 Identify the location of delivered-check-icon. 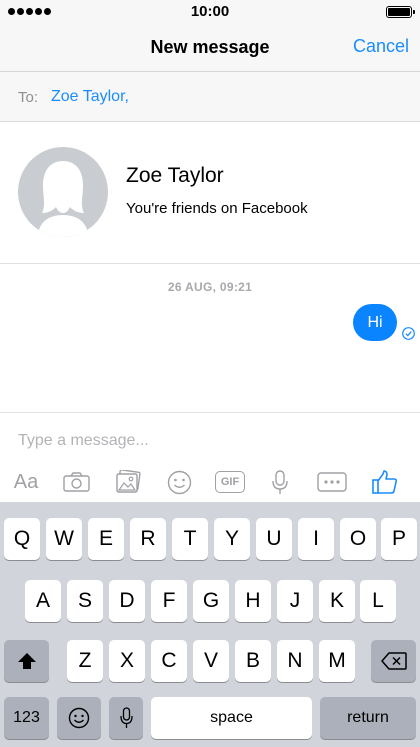
(408, 333).